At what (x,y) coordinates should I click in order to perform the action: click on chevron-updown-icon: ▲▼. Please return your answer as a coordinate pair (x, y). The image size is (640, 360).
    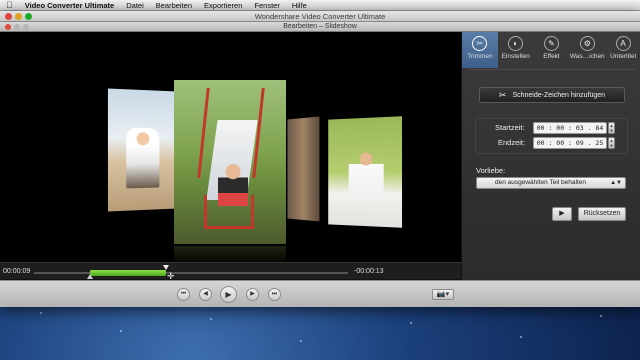
    Looking at the image, I should click on (616, 183).